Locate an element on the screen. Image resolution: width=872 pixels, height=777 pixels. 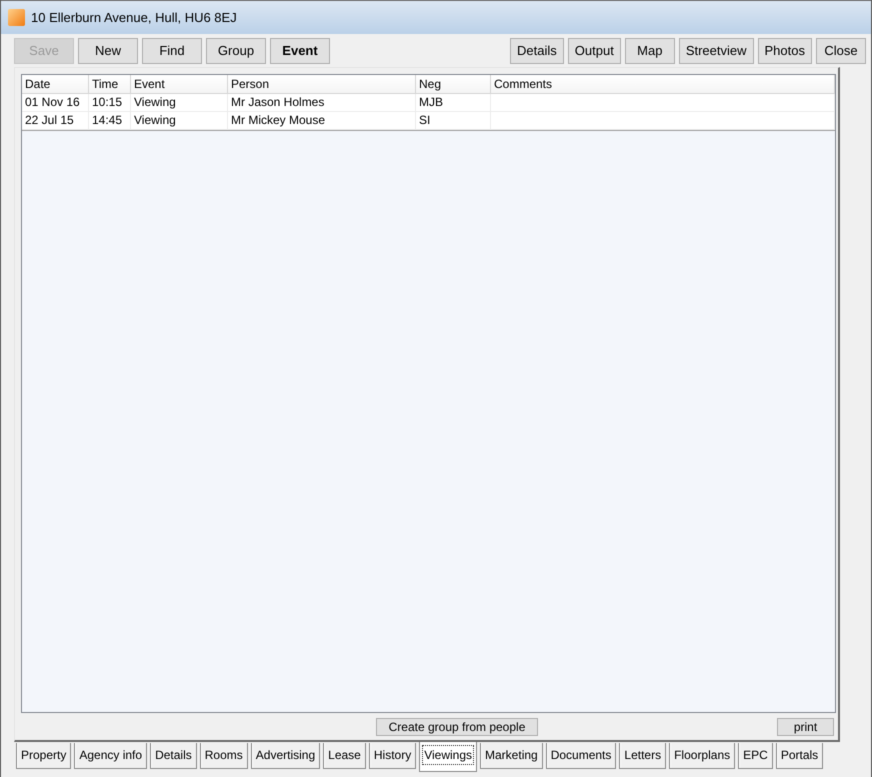
app-icon is located at coordinates (16, 17).